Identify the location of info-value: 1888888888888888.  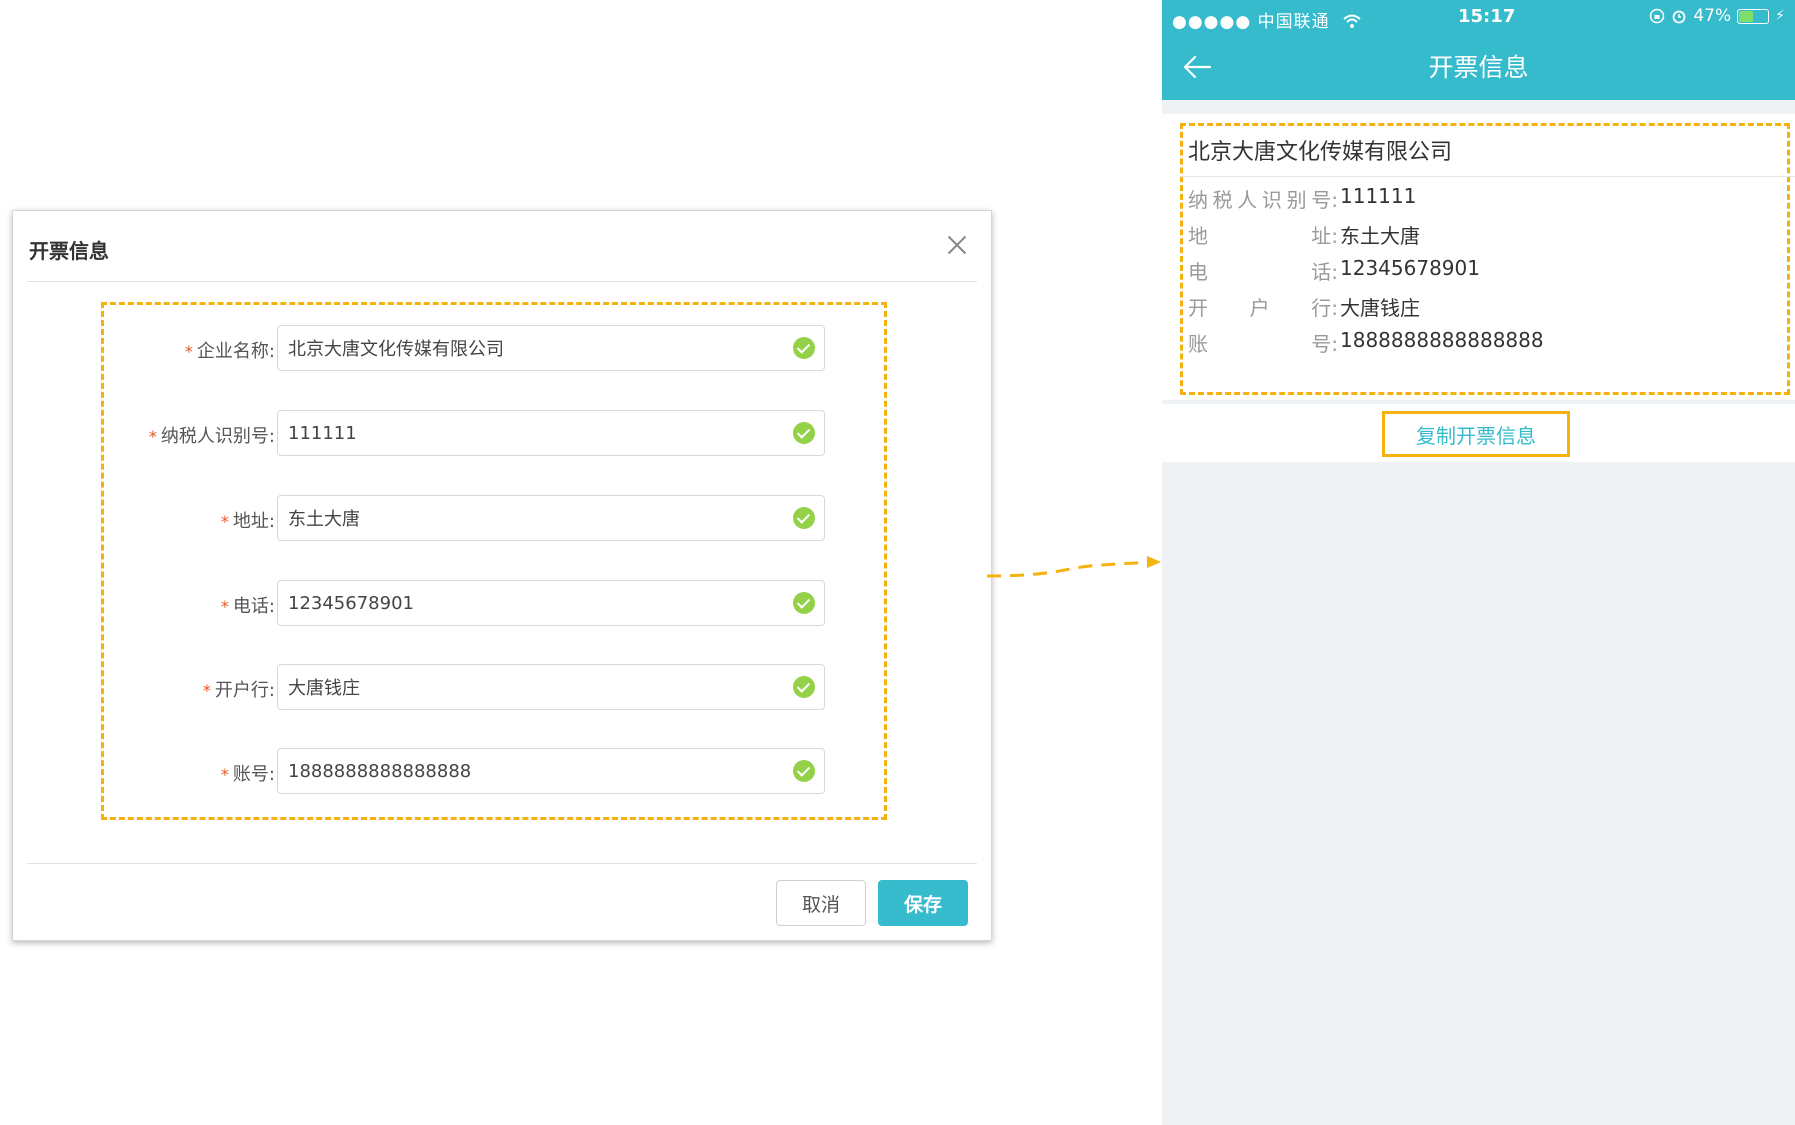
(1442, 340).